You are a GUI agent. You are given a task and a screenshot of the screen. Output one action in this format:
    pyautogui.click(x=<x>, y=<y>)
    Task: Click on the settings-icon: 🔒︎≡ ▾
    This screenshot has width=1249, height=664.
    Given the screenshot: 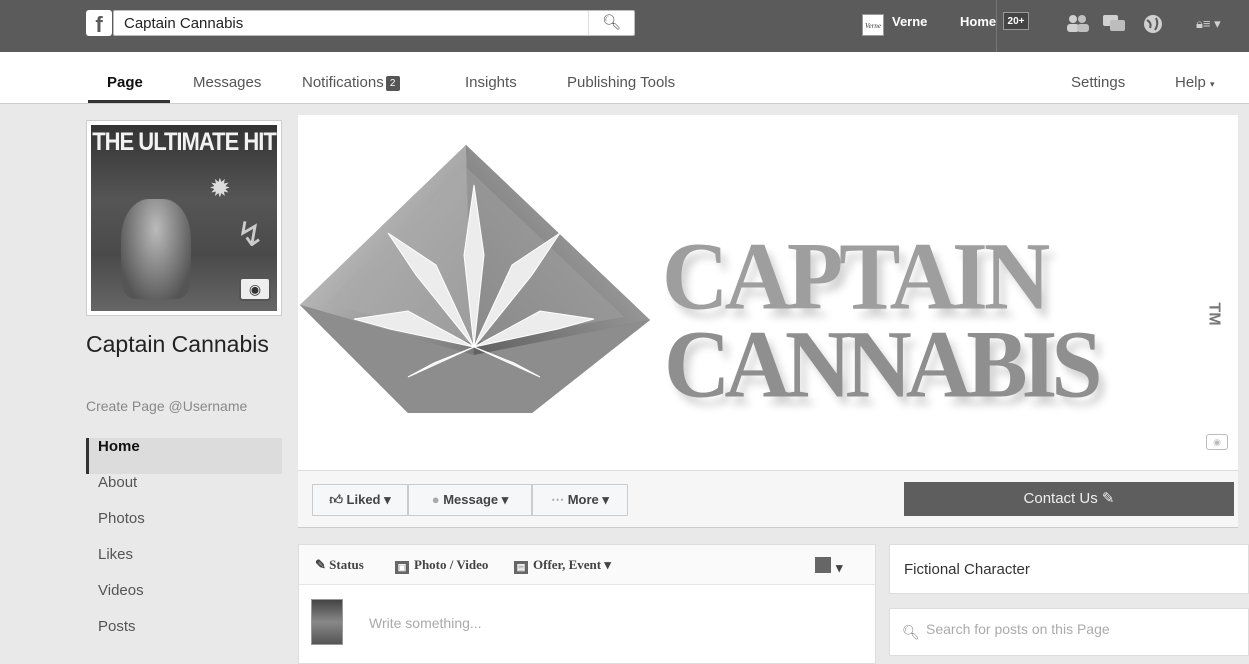 What is the action you would take?
    pyautogui.click(x=1208, y=24)
    